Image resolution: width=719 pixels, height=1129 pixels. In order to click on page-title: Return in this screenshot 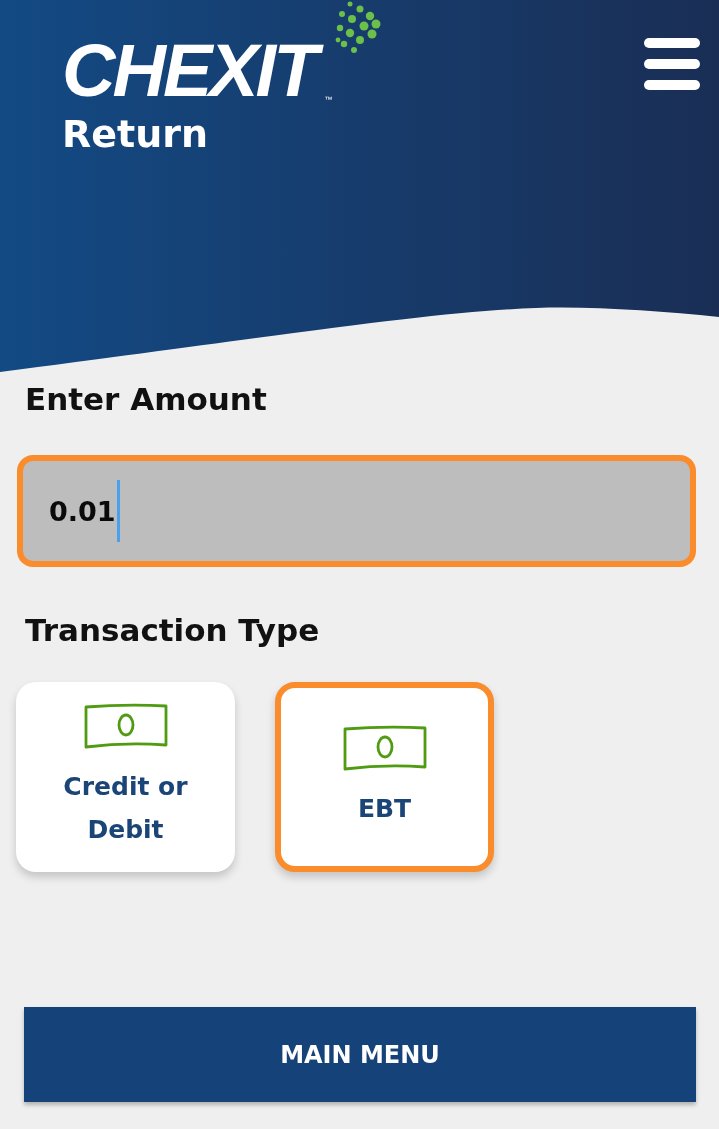, I will do `click(135, 134)`.